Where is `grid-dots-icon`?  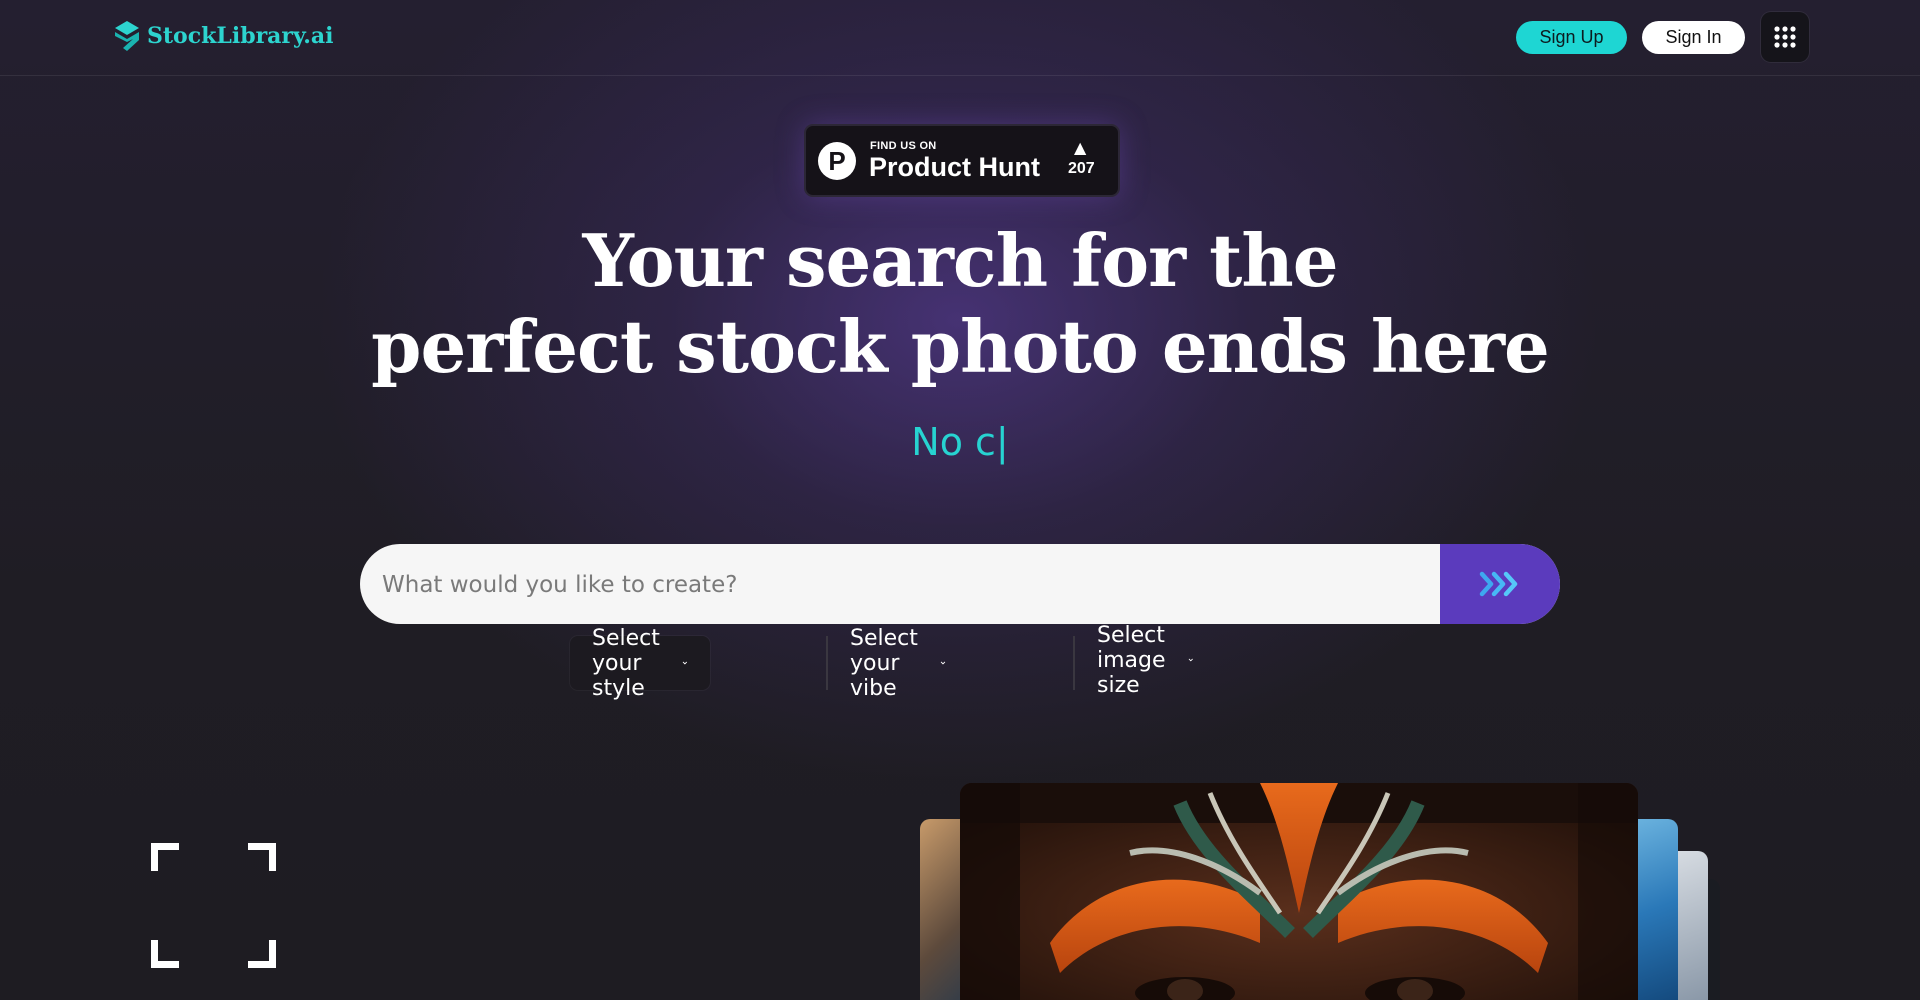 grid-dots-icon is located at coordinates (1785, 37).